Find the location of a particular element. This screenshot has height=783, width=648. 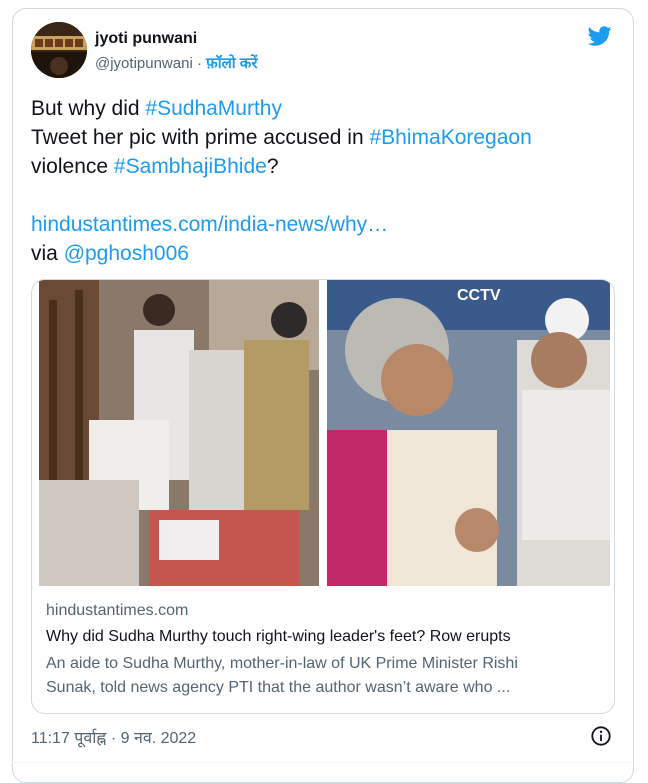

tweet-timestamp: 11:17 पूर्वाह्न · 9 नव. 2022 is located at coordinates (113, 737).